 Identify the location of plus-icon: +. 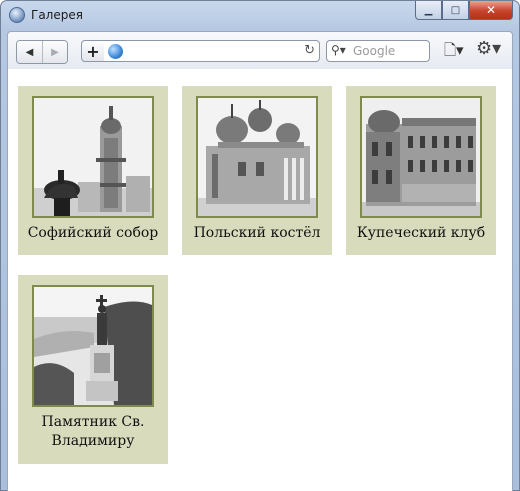
(93, 51).